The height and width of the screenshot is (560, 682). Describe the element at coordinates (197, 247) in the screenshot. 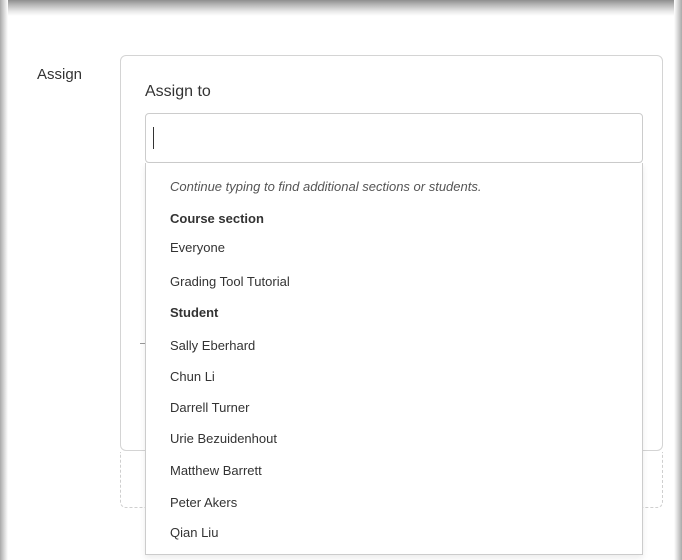

I see `option-everyone: Everyone` at that location.